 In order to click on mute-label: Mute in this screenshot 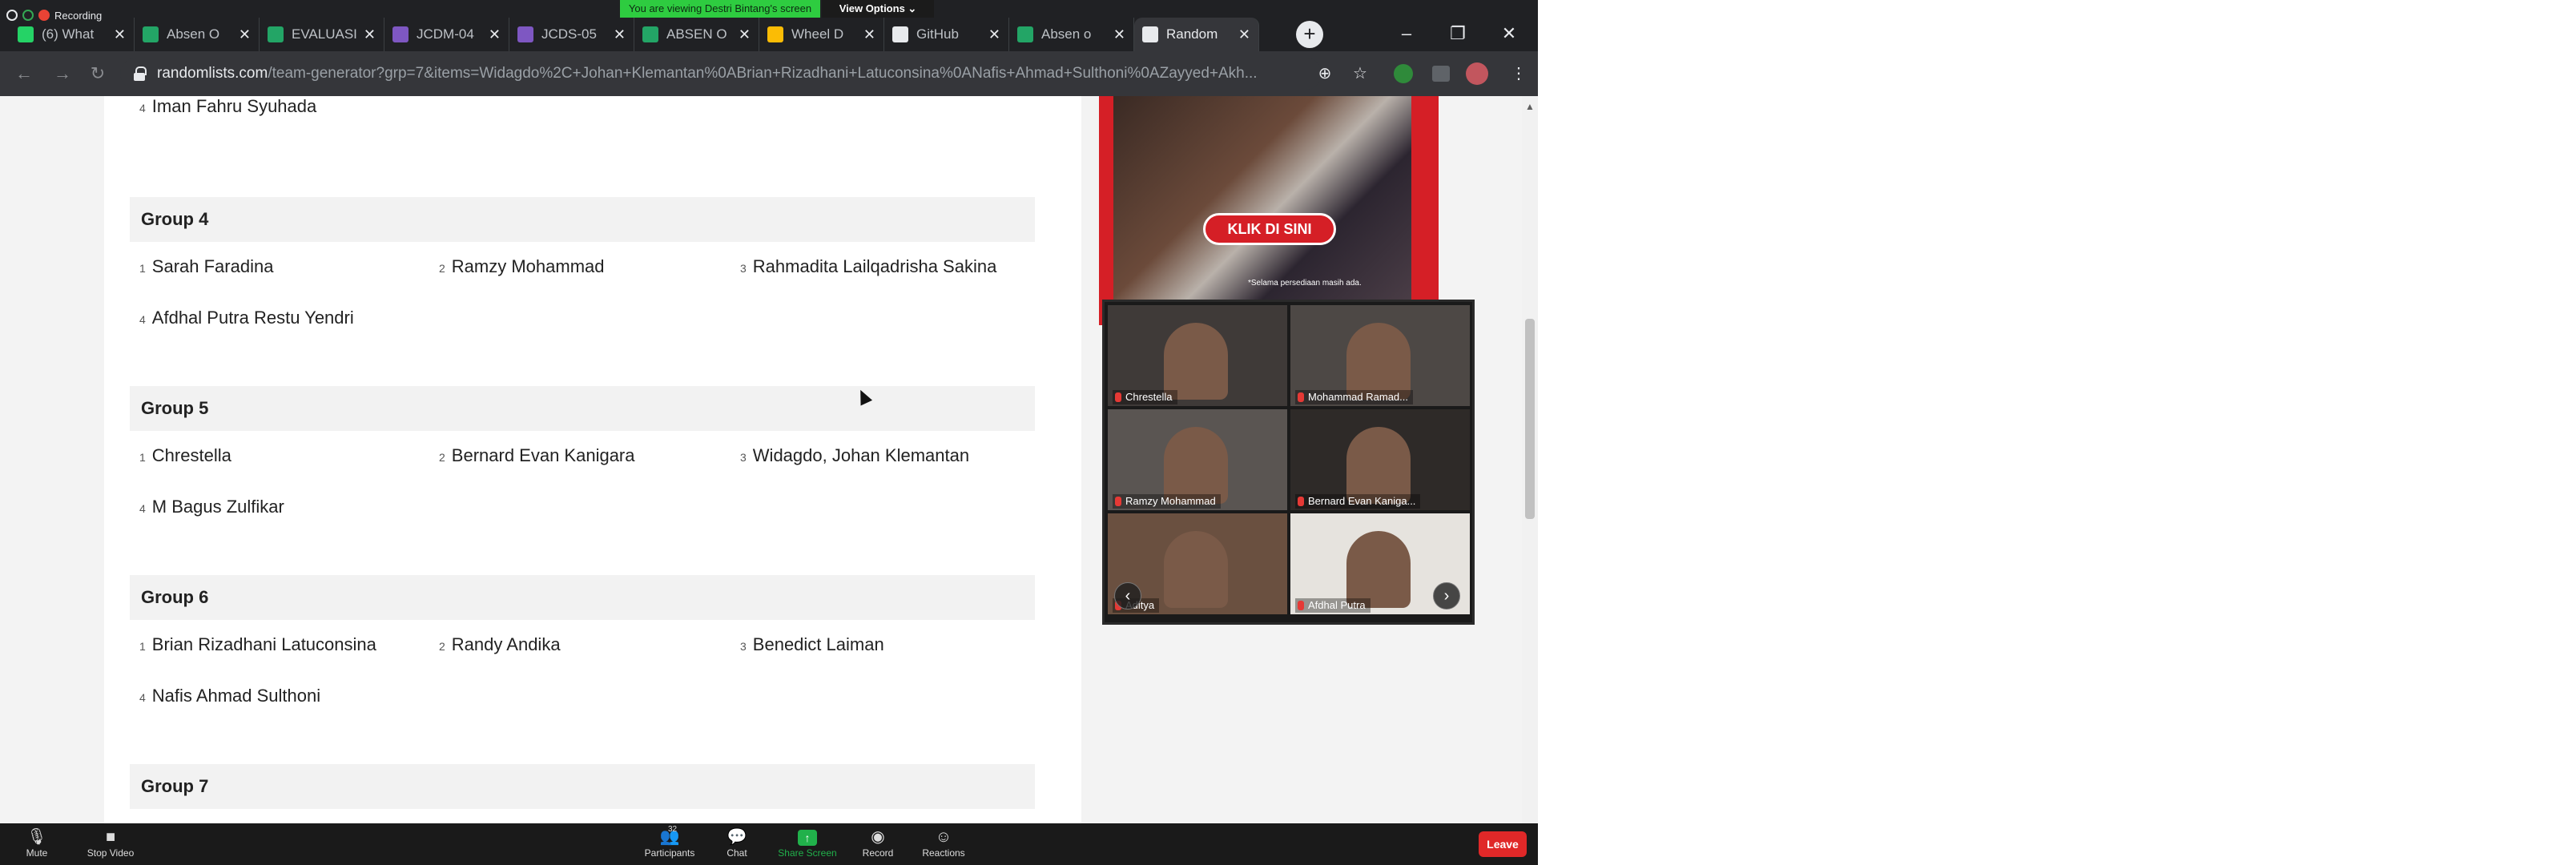, I will do `click(37, 853)`.